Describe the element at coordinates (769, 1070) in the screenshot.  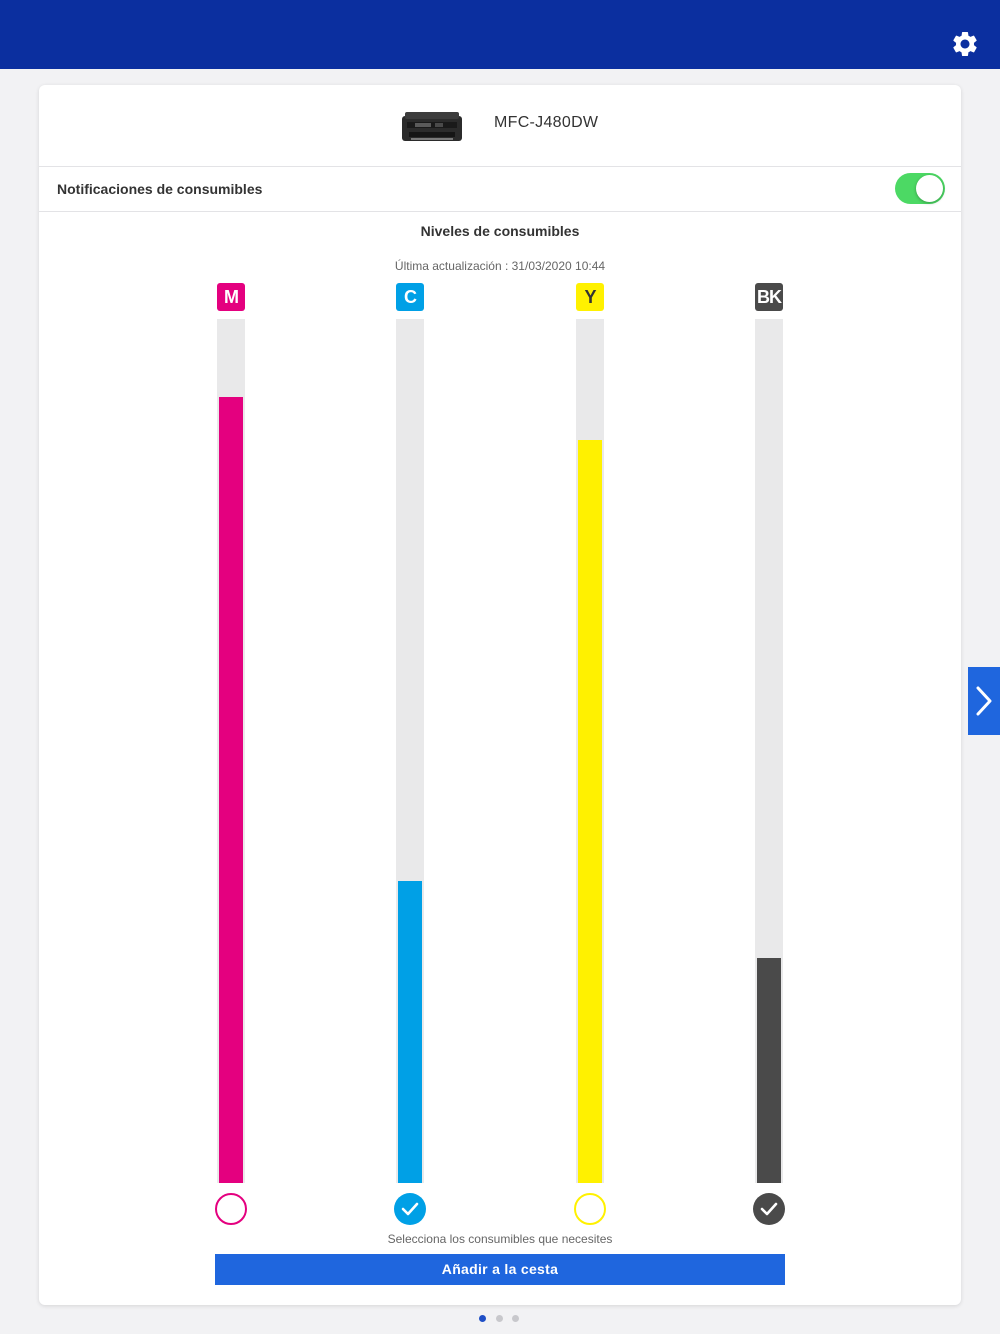
I see `ink-level-bar-black` at that location.